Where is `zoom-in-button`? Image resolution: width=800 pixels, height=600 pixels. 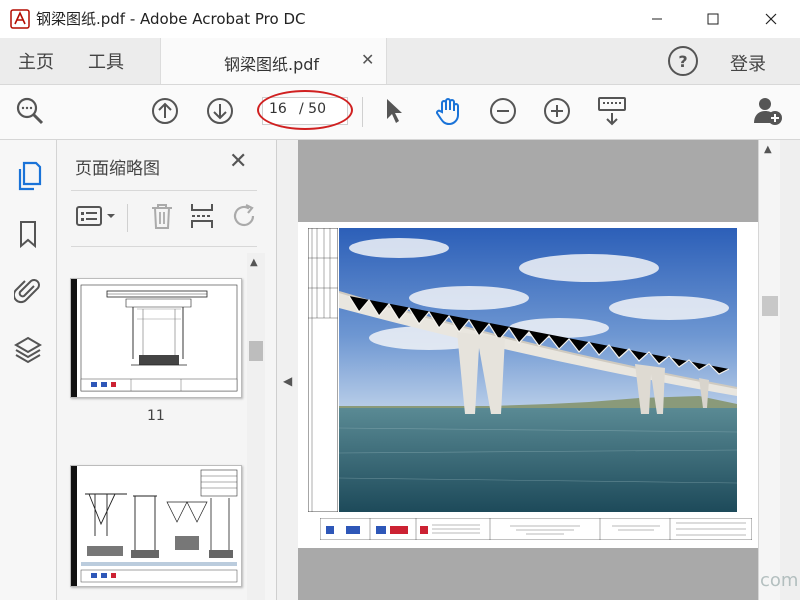 zoom-in-button is located at coordinates (557, 111).